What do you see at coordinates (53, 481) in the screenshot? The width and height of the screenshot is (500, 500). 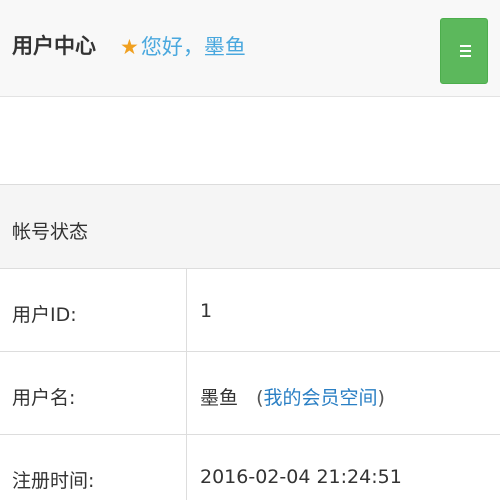 I see `register-time-label: 注册时间:` at bounding box center [53, 481].